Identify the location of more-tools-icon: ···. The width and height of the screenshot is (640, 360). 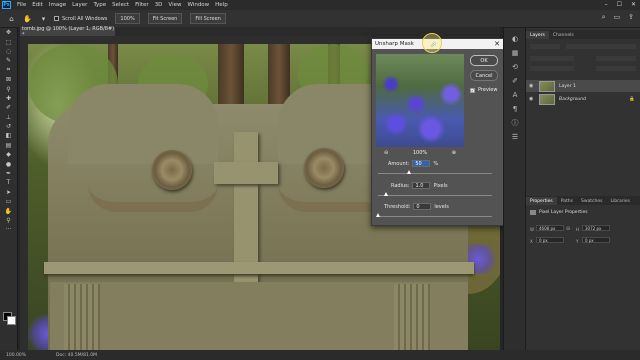
(8, 229).